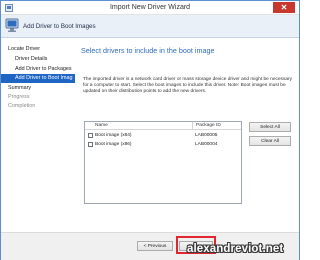  Describe the element at coordinates (270, 127) in the screenshot. I see `select-all-button: Select All` at that location.